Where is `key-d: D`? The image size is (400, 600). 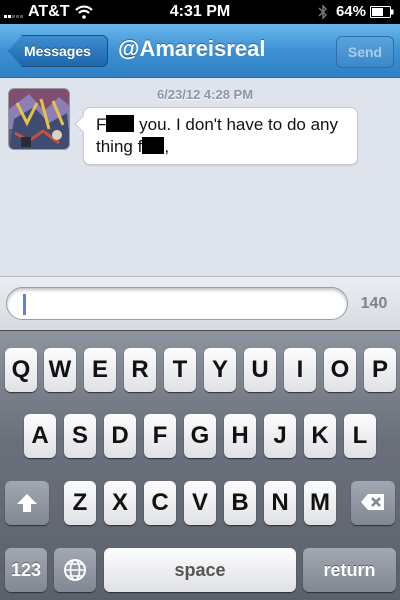
key-d: D is located at coordinates (120, 436).